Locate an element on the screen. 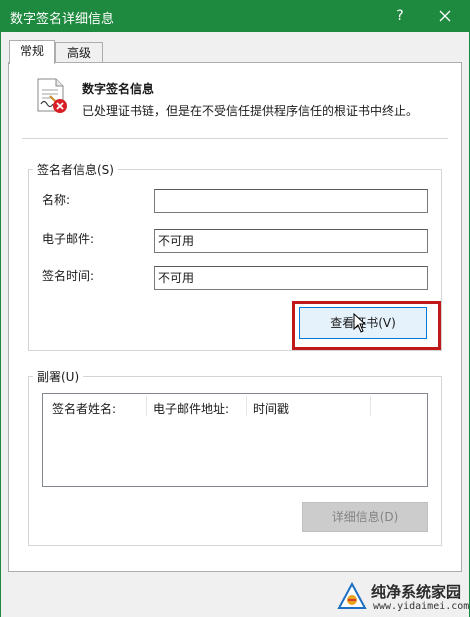 This screenshot has width=470, height=617. email-label: 电子邮件: is located at coordinates (68, 239).